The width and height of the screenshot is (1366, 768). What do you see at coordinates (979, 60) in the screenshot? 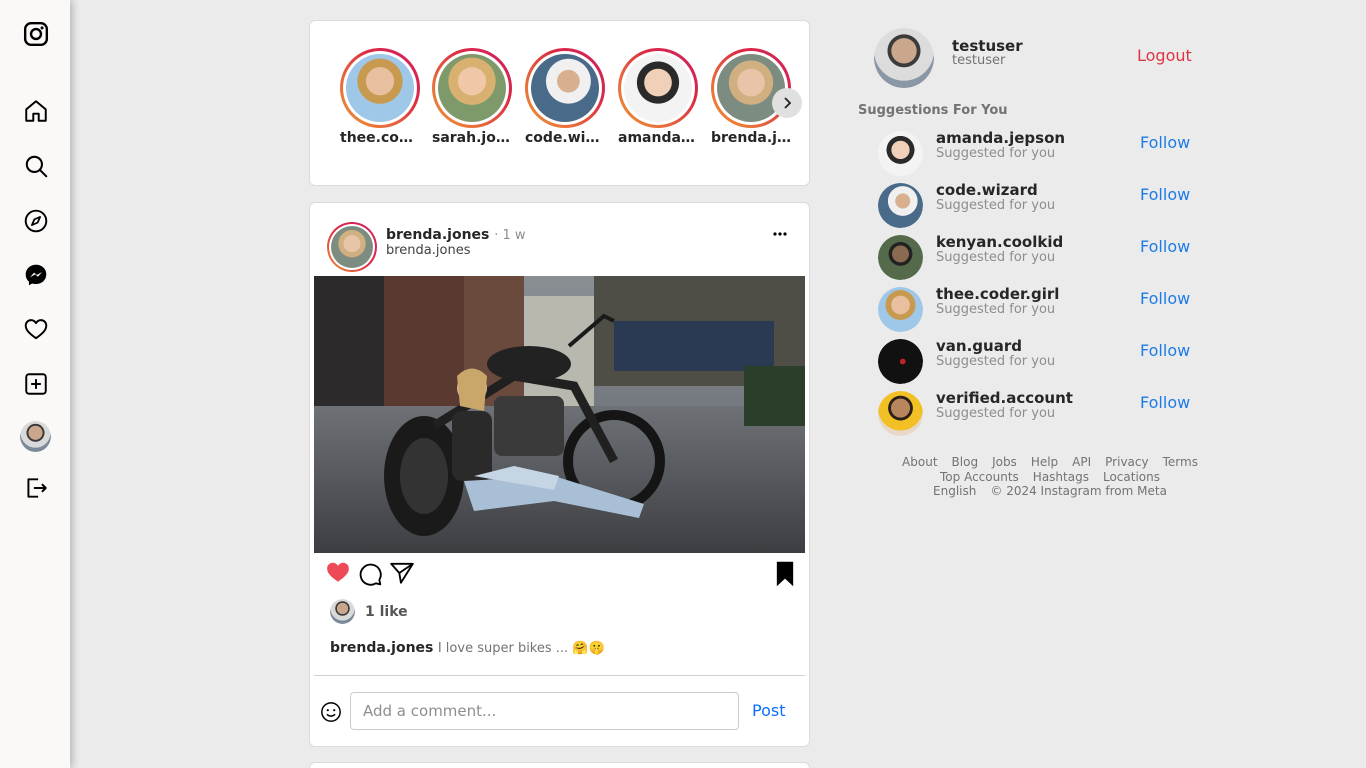
I see `current-user-subtitle: testuser` at bounding box center [979, 60].